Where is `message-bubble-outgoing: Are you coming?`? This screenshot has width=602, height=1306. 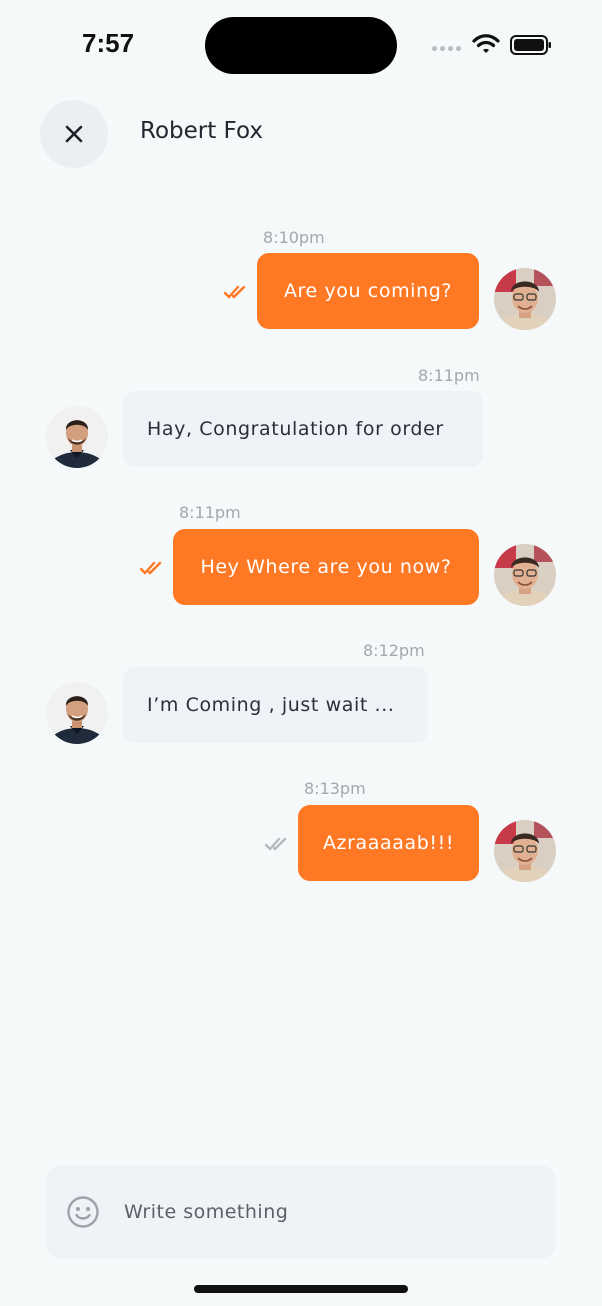 message-bubble-outgoing: Are you coming? is located at coordinates (368, 291).